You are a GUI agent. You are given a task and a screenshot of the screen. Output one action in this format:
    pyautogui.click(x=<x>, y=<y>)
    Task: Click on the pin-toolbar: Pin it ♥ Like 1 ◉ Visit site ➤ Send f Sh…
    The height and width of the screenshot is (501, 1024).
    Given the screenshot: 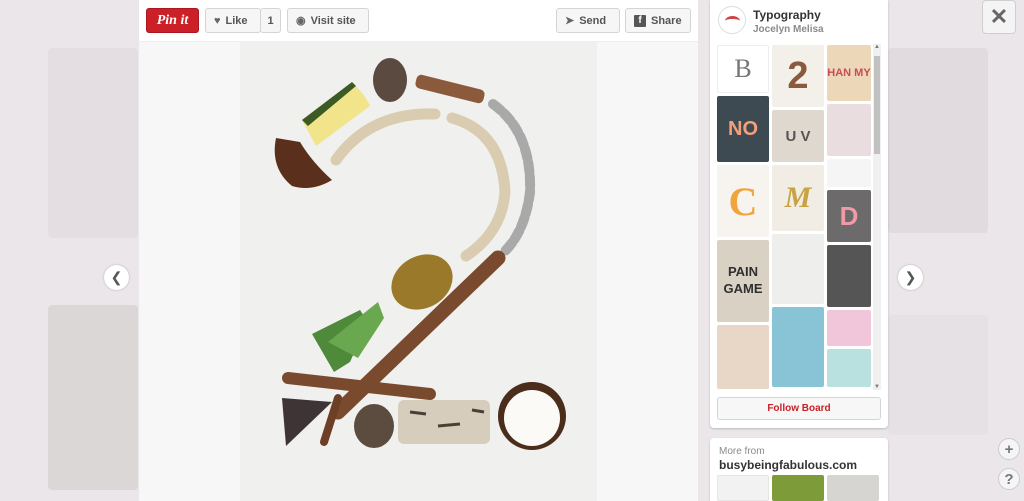 What is the action you would take?
    pyautogui.click(x=418, y=21)
    